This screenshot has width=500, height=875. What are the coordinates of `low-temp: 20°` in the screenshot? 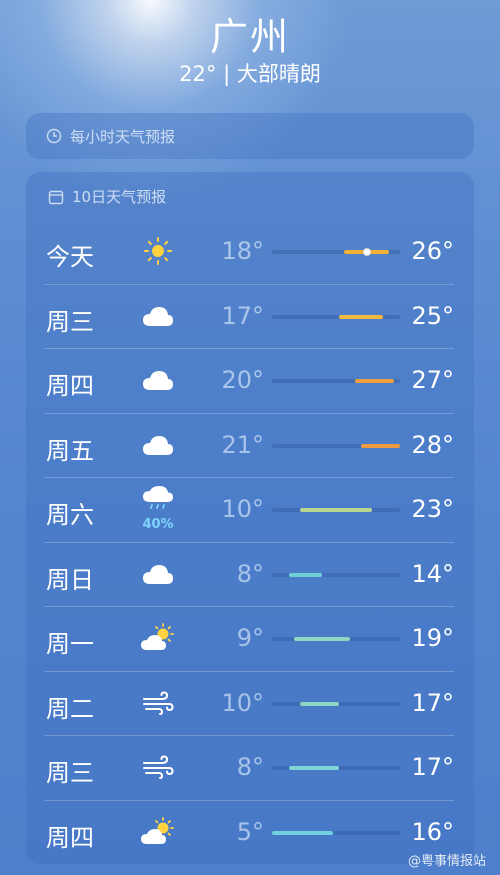 It's located at (242, 380).